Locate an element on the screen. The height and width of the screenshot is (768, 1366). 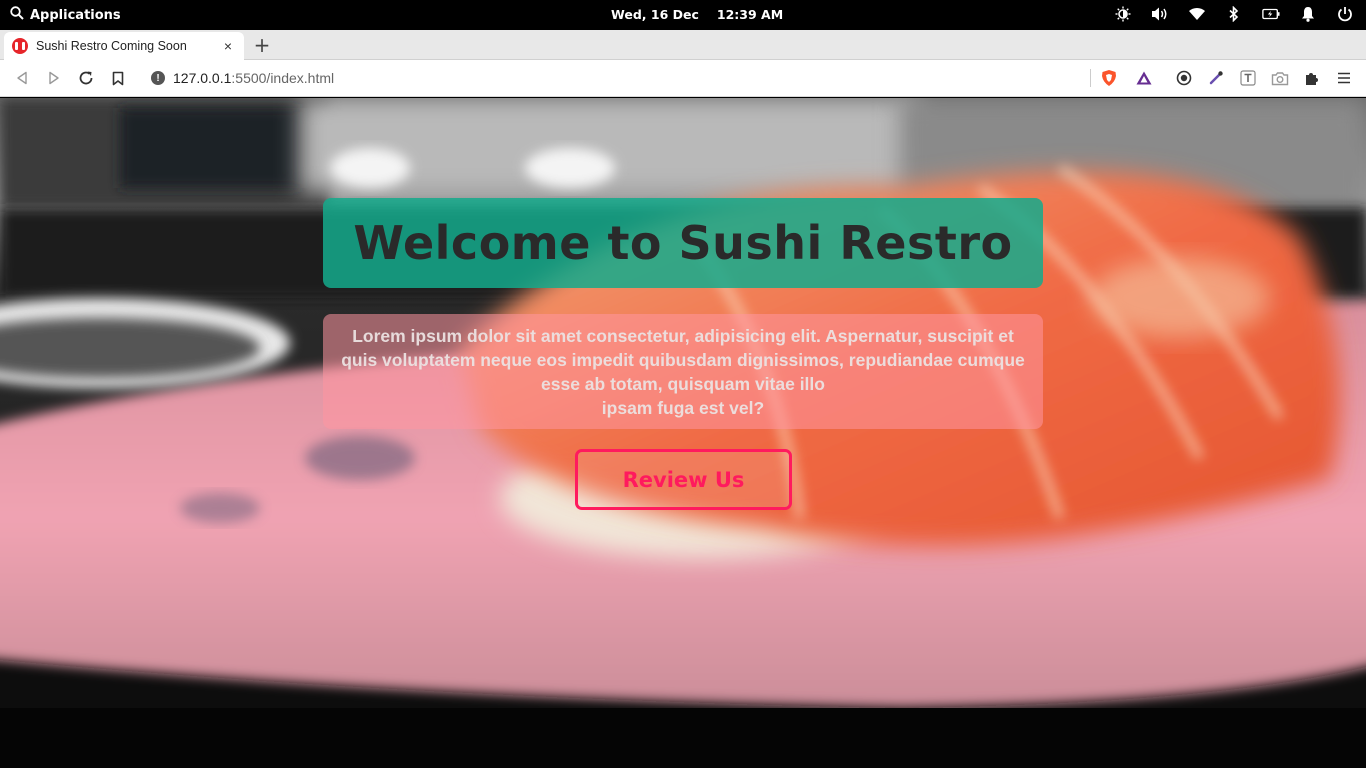
brightness-icon is located at coordinates (1123, 14).